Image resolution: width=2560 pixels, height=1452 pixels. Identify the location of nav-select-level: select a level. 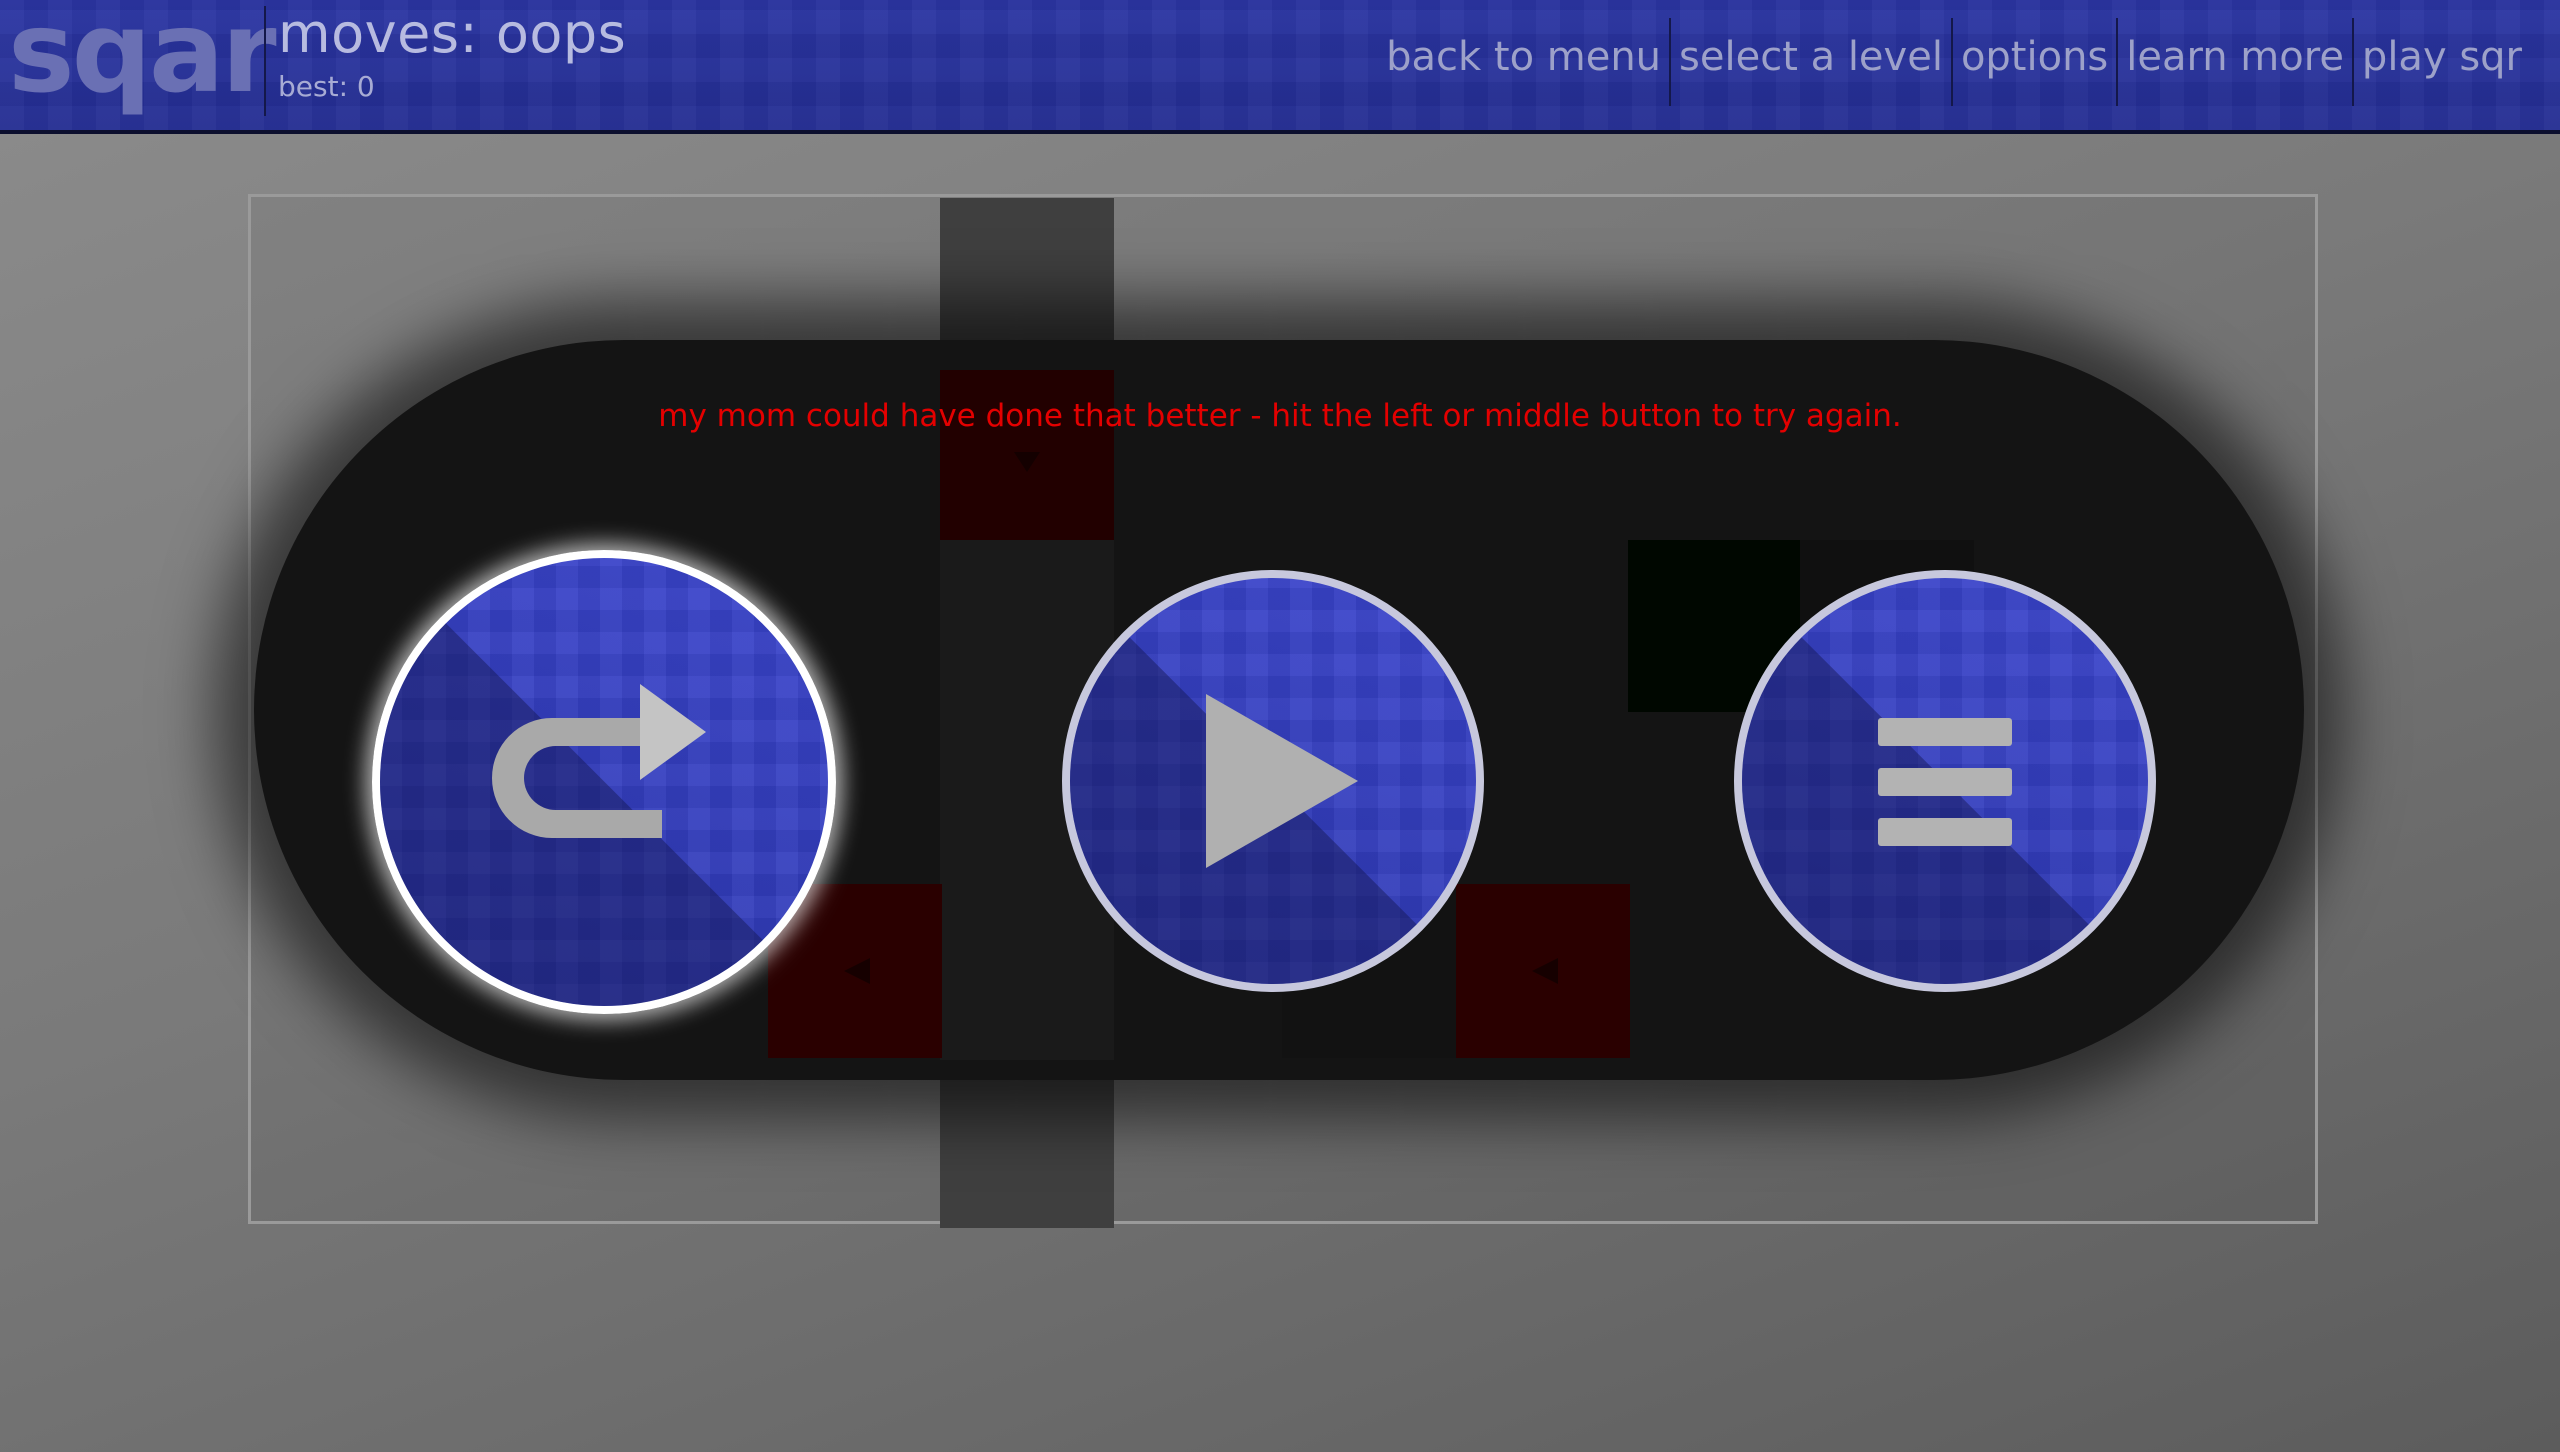
(1811, 62).